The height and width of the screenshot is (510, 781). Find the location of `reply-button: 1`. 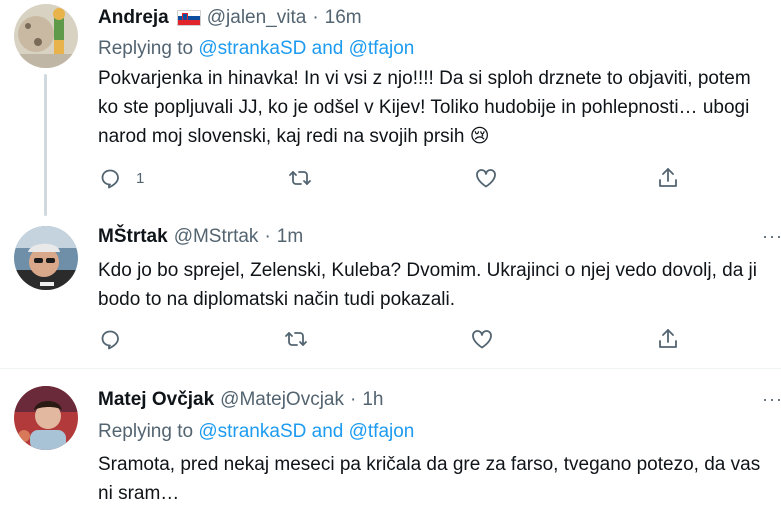

reply-button: 1 is located at coordinates (121, 178).